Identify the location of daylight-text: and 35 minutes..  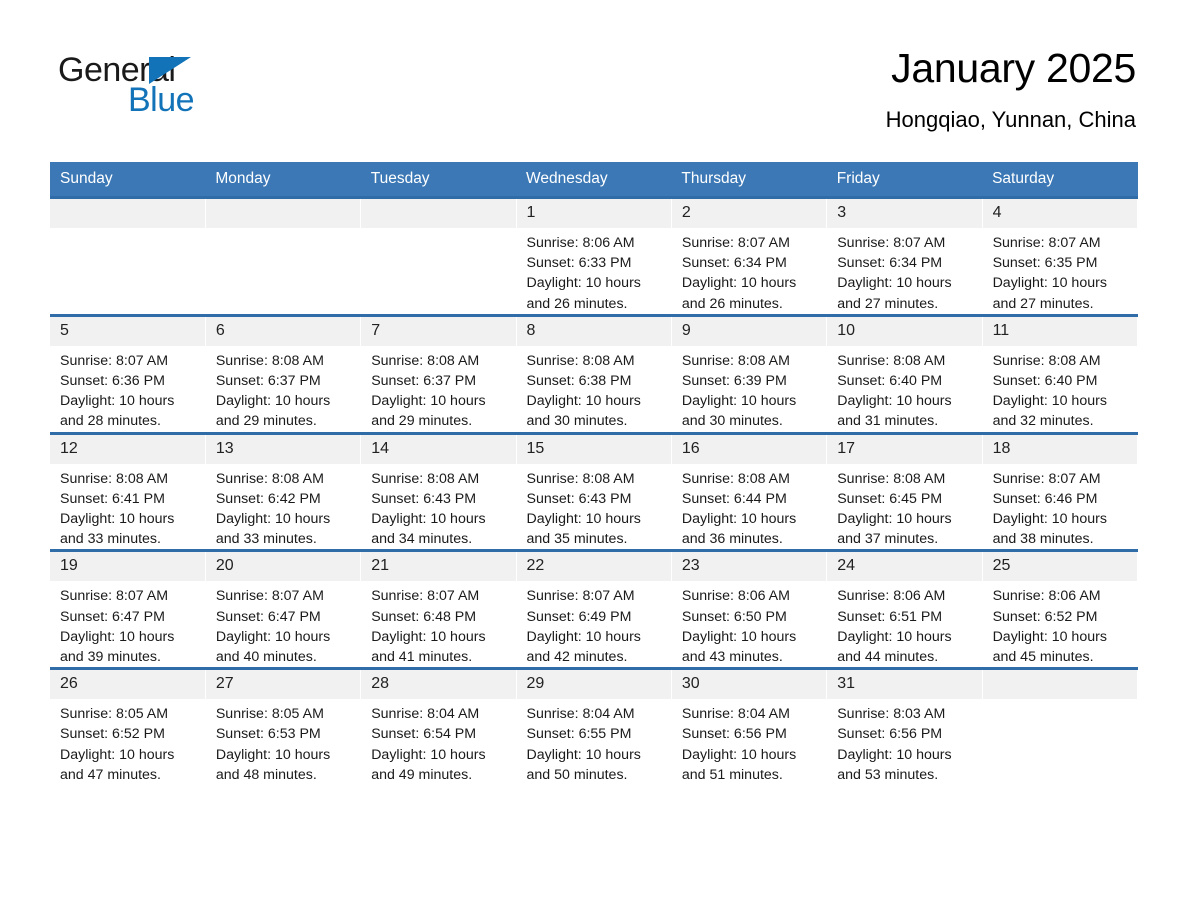
(577, 539).